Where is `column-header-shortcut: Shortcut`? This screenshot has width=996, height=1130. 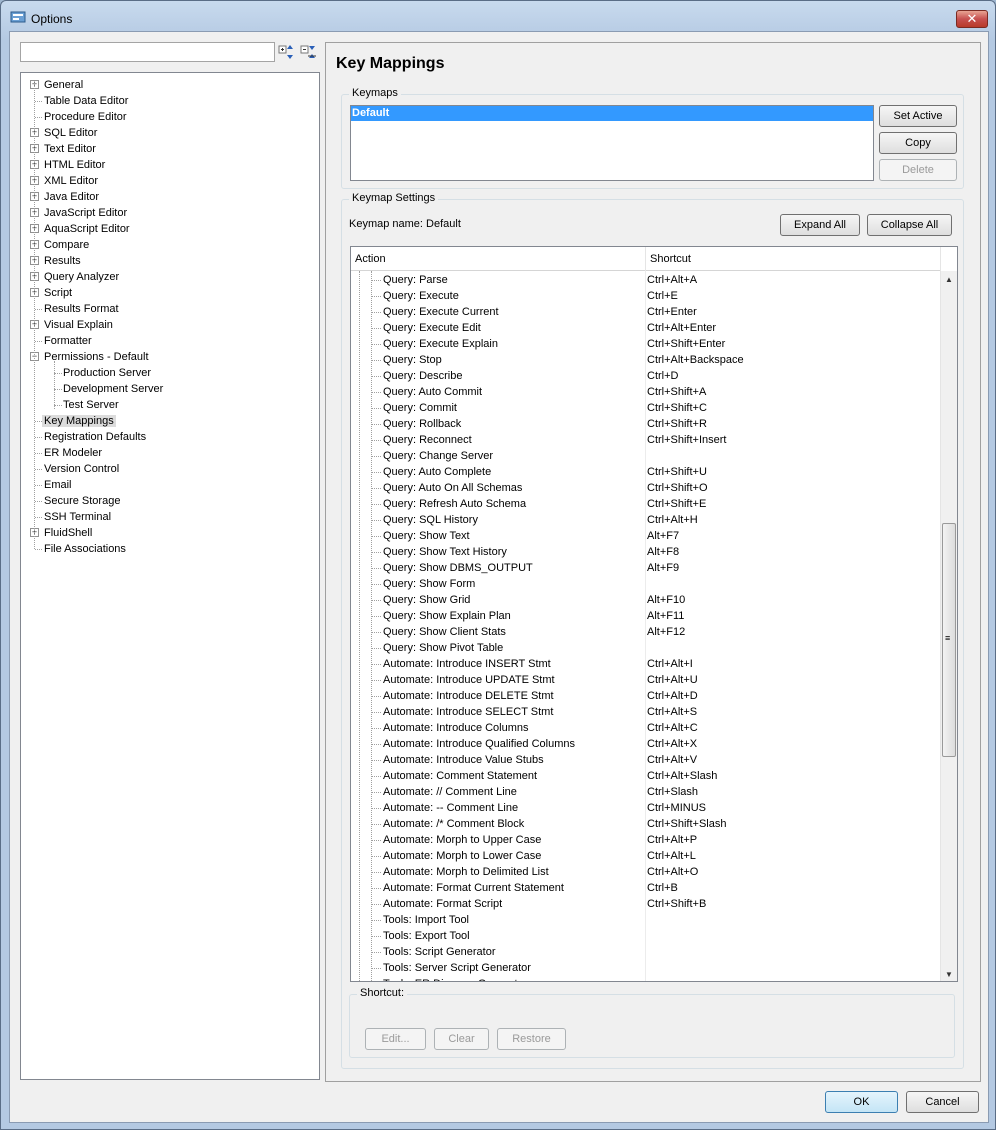 column-header-shortcut: Shortcut is located at coordinates (668, 259).